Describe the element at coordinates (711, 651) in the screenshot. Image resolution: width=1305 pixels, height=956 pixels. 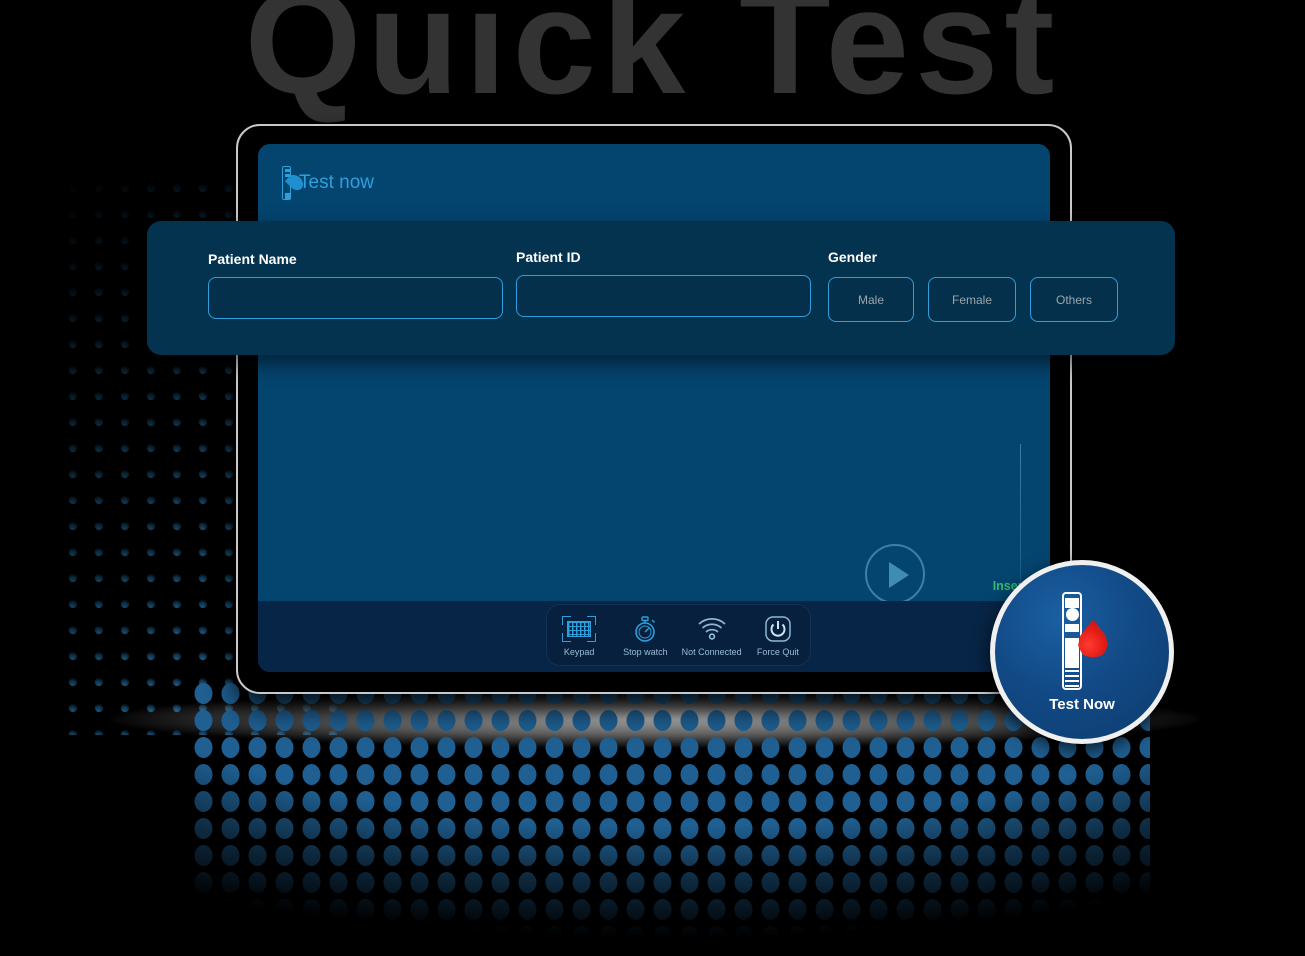
I see `toolbar-label-connection: Not Connected` at that location.